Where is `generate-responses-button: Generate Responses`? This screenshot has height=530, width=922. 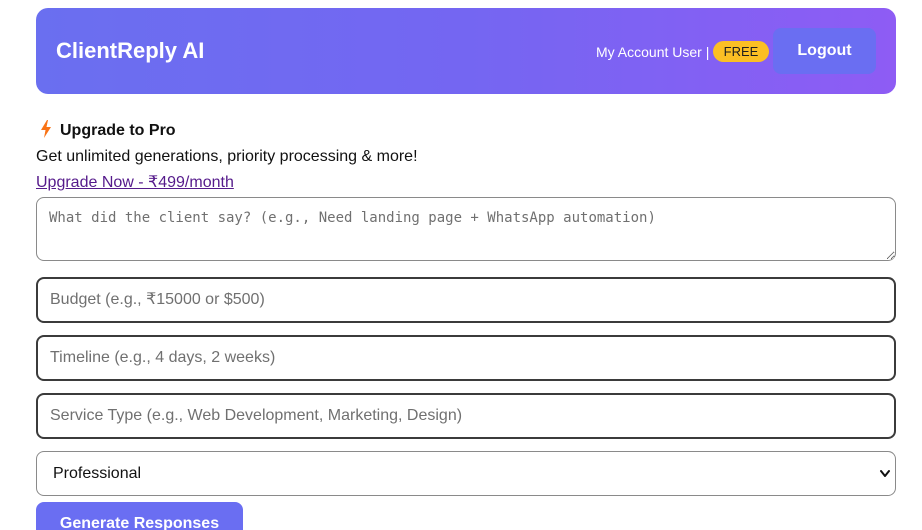
generate-responses-button: Generate Responses is located at coordinates (139, 516).